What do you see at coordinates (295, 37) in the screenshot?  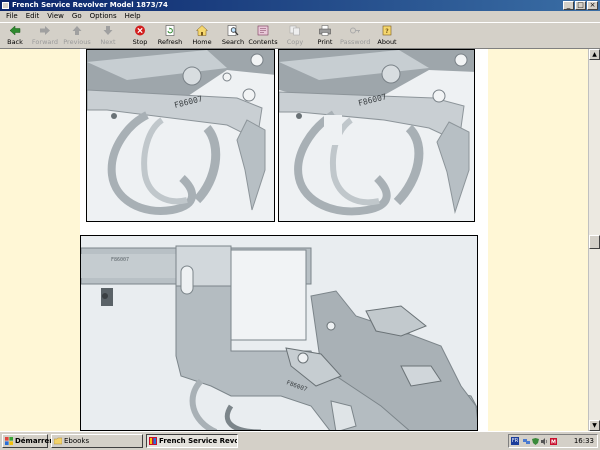 I see `copy-button: Copy` at bounding box center [295, 37].